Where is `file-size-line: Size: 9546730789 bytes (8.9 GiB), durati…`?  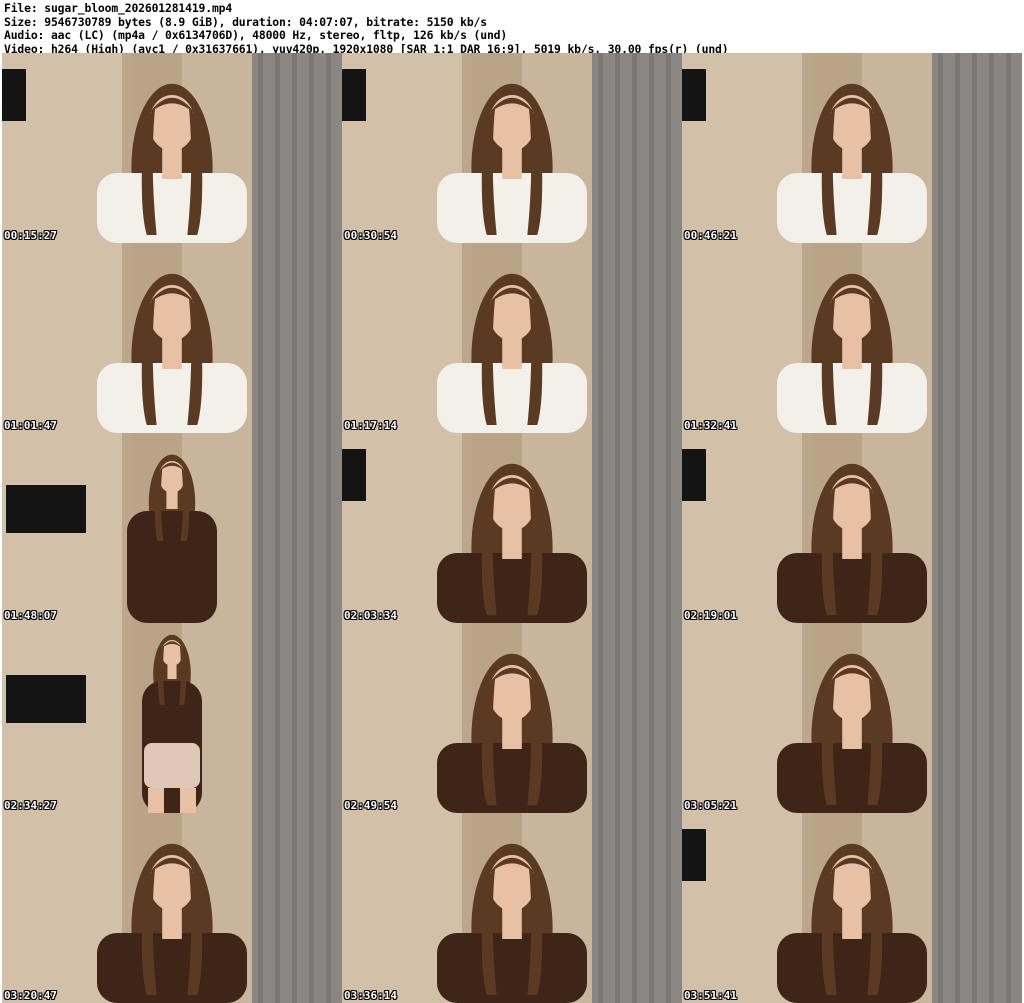
file-size-line: Size: 9546730789 bytes (8.9 GiB), durati… is located at coordinates (245, 21).